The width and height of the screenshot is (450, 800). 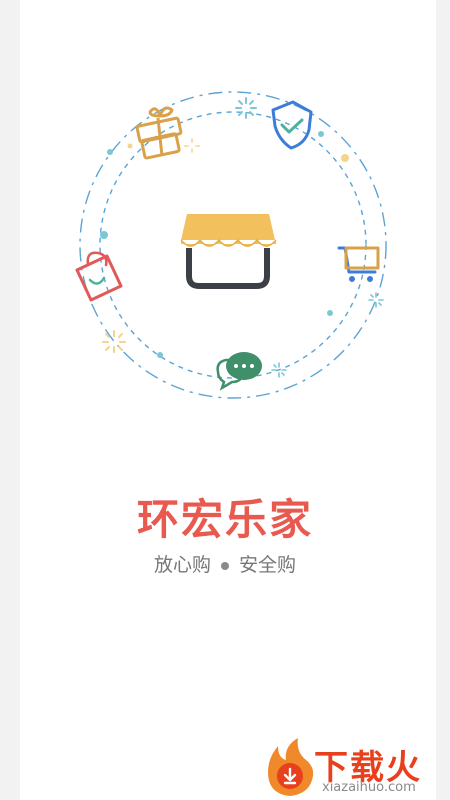 What do you see at coordinates (292, 125) in the screenshot?
I see `shield-check-icon` at bounding box center [292, 125].